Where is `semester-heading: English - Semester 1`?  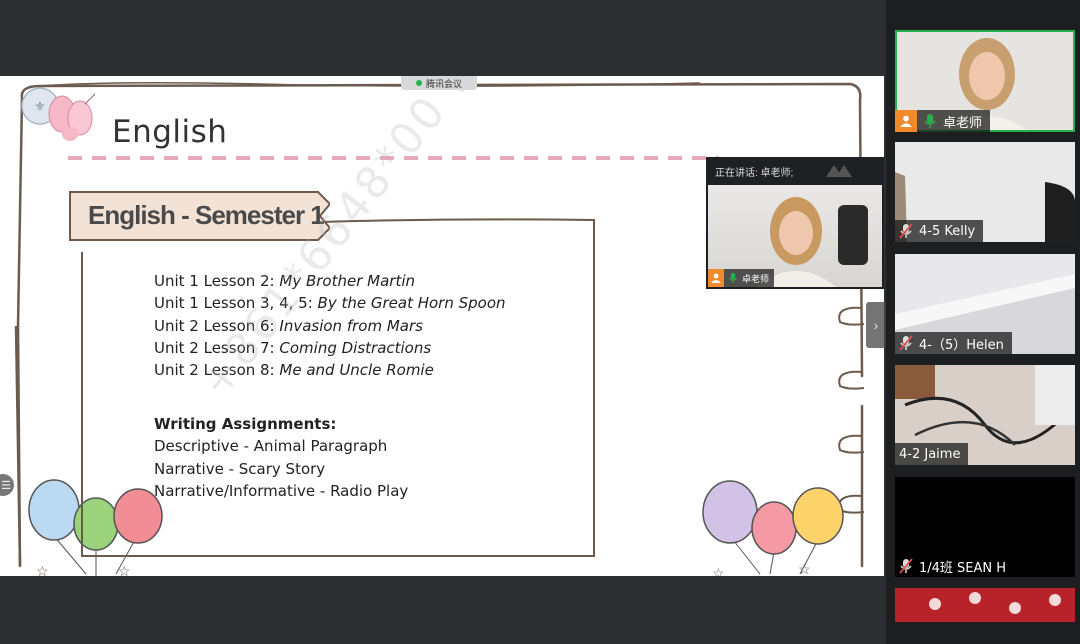 semester-heading: English - Semester 1 is located at coordinates (206, 215).